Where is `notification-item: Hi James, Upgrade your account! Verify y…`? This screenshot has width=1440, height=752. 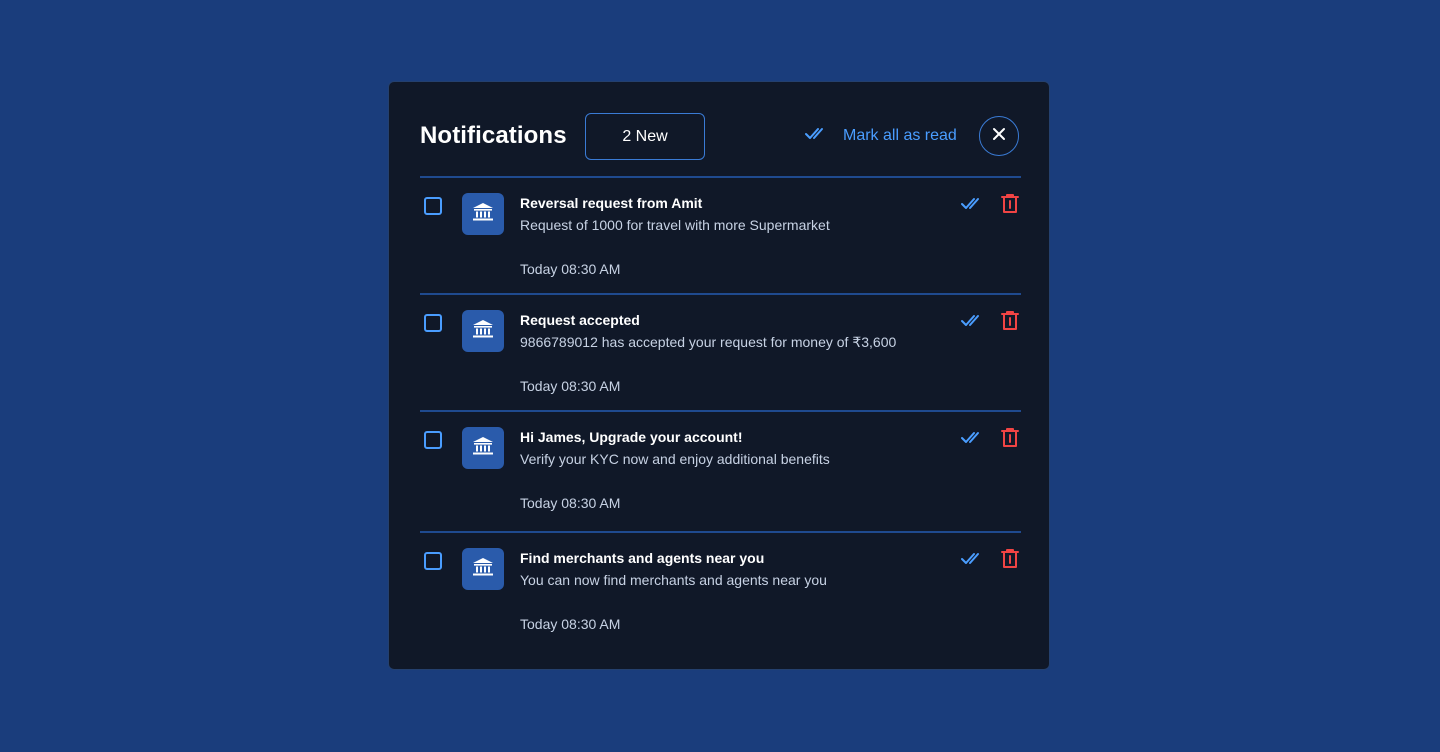 notification-item: Hi James, Upgrade your account! Verify y… is located at coordinates (720, 470).